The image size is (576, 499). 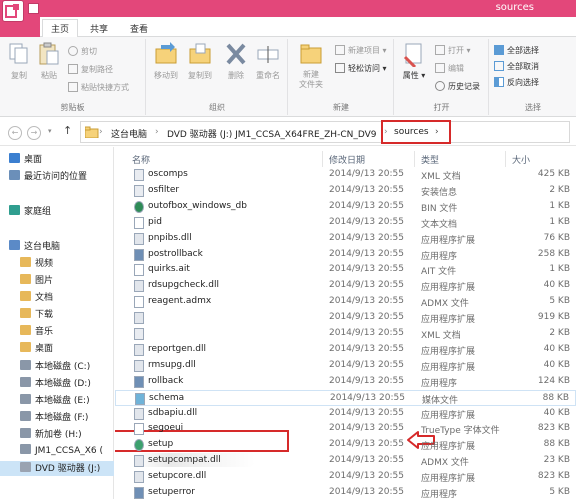 What do you see at coordinates (345, 445) in the screenshot?
I see `file-row: setup 2014/9/13 20:55 应用程序扩展 88 KB` at bounding box center [345, 445].